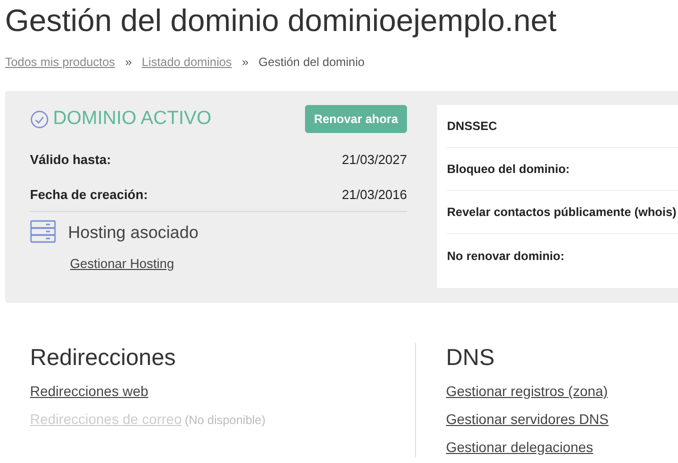 Image resolution: width=678 pixels, height=463 pixels. Describe the element at coordinates (374, 159) in the screenshot. I see `date-value: 21/03/2027` at that location.